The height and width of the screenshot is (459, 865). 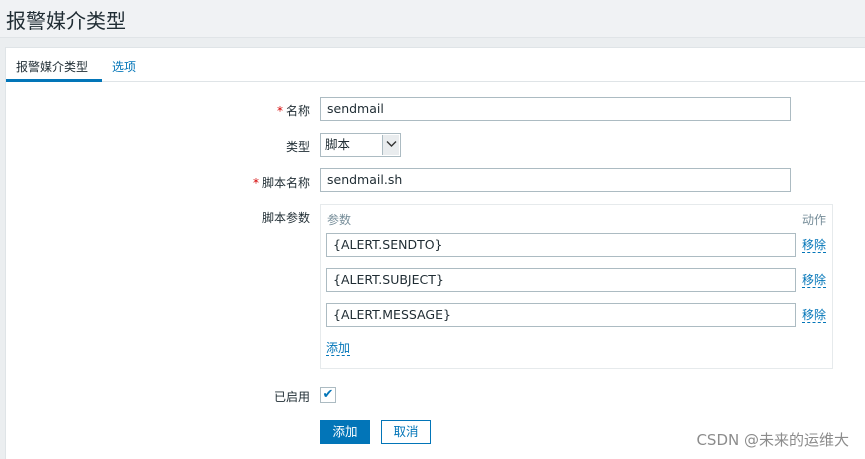 What do you see at coordinates (291, 397) in the screenshot?
I see `enabled-label: 已启用` at bounding box center [291, 397].